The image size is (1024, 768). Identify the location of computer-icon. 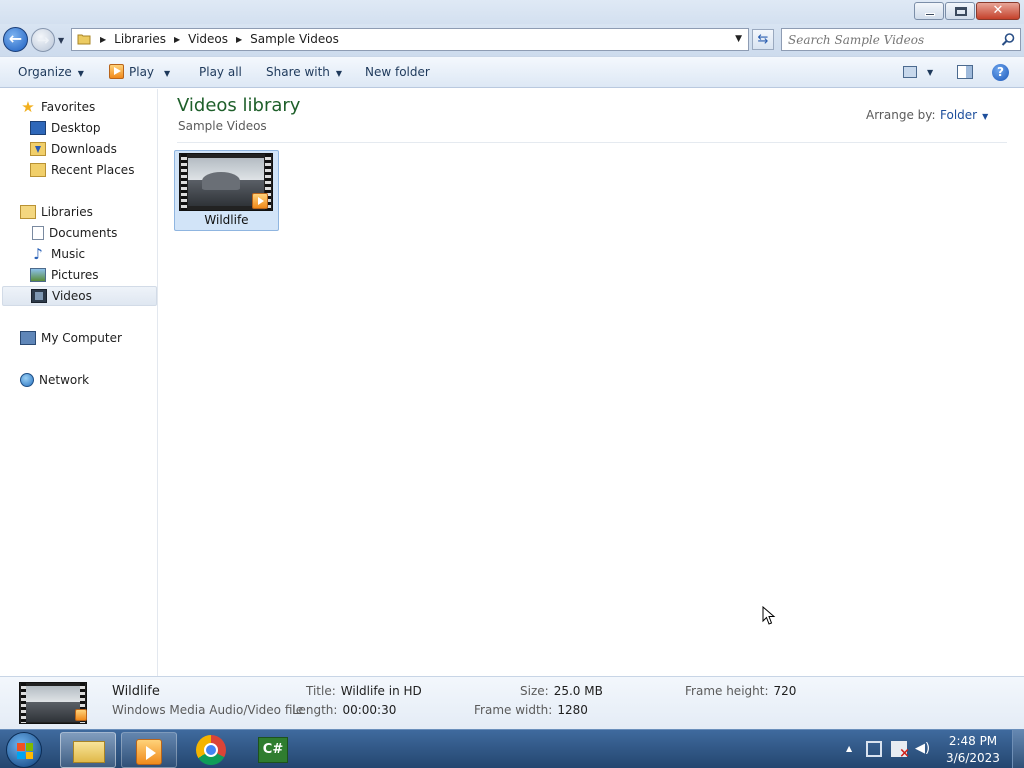
(28, 338).